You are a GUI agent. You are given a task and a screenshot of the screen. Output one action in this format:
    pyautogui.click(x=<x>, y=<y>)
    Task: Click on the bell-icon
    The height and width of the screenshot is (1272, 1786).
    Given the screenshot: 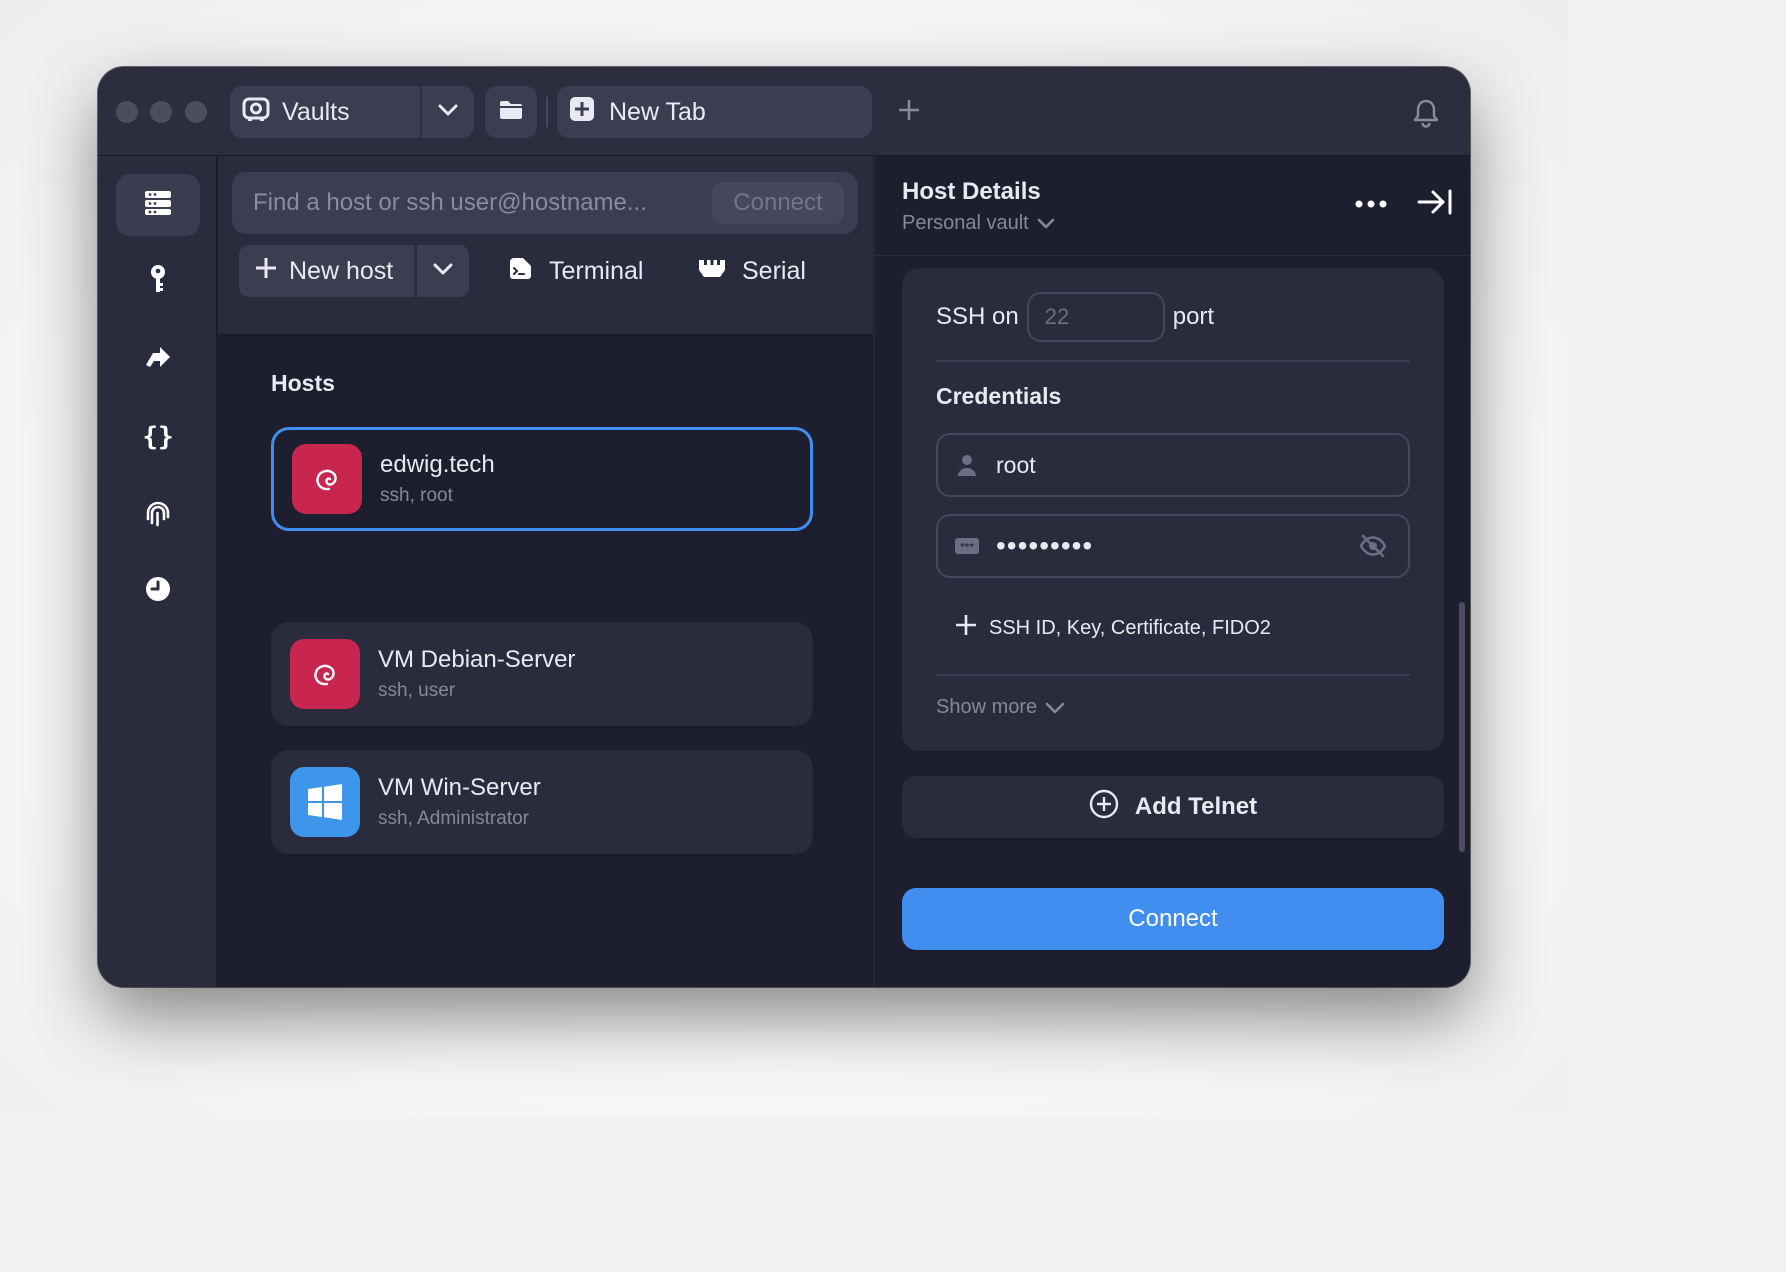 What is the action you would take?
    pyautogui.click(x=1426, y=115)
    